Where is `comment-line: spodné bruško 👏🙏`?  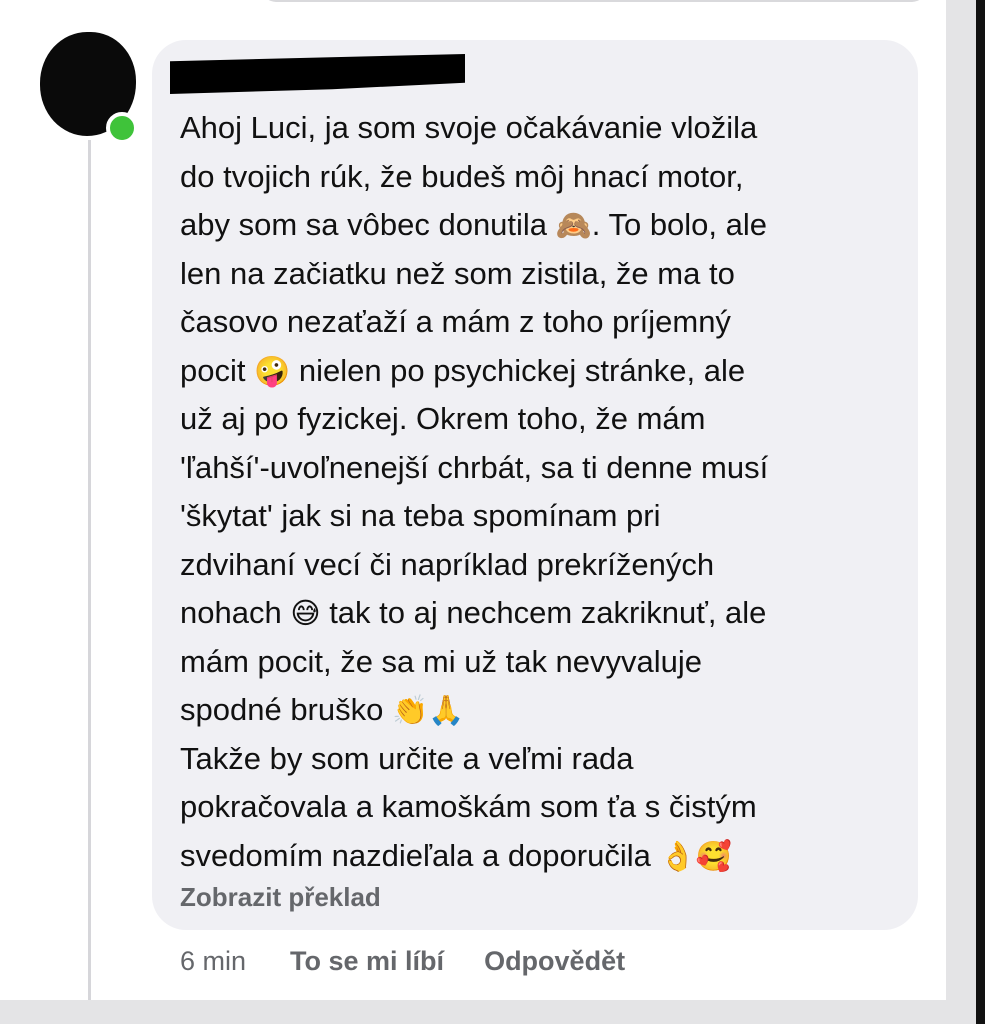 comment-line: spodné bruško 👏🙏 is located at coordinates (322, 709).